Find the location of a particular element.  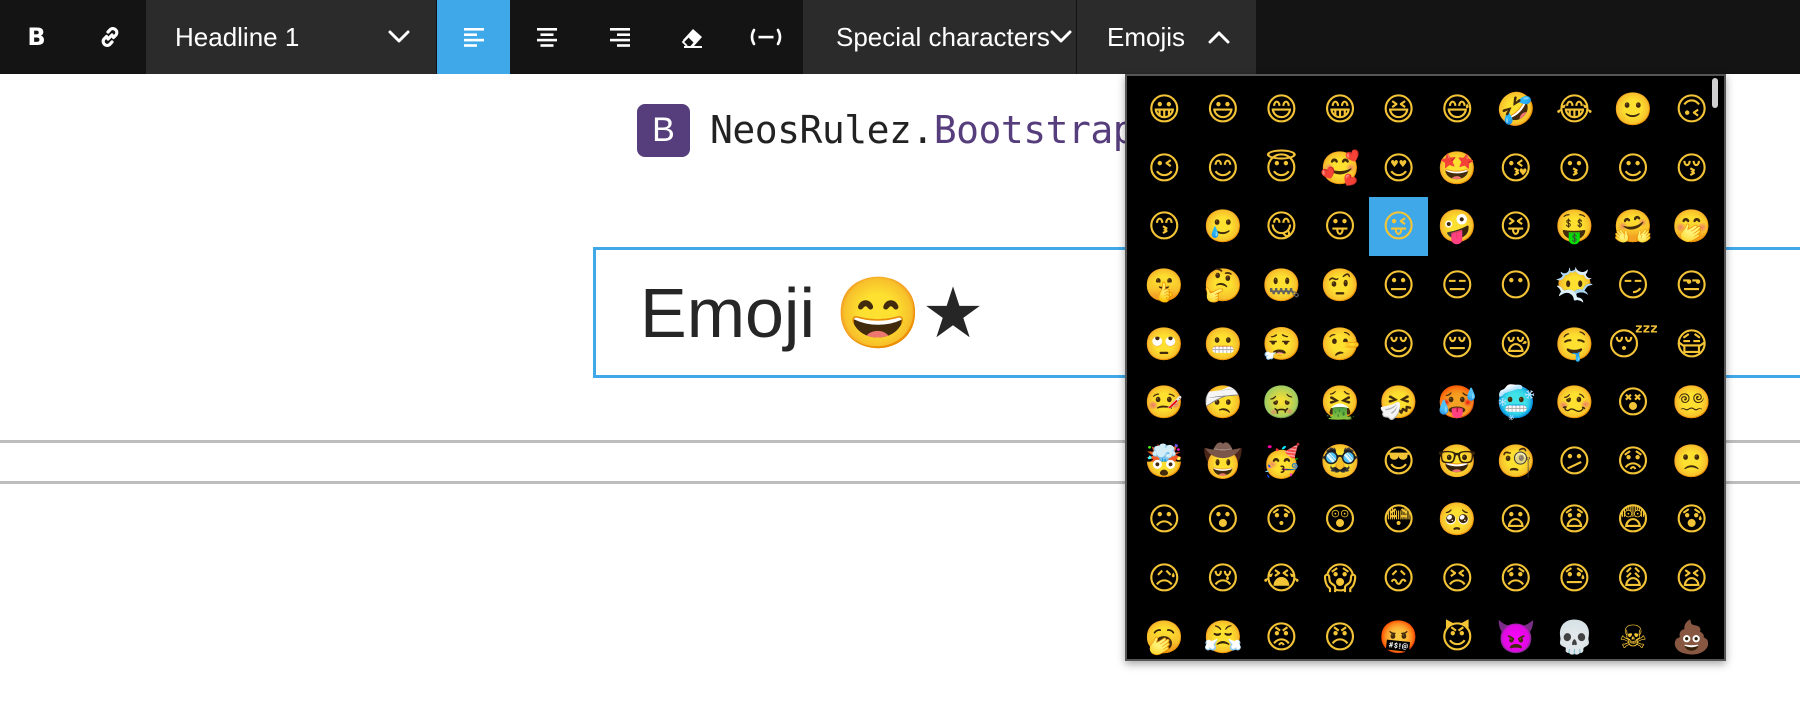

emoji-option: 😘 is located at coordinates (1516, 168).